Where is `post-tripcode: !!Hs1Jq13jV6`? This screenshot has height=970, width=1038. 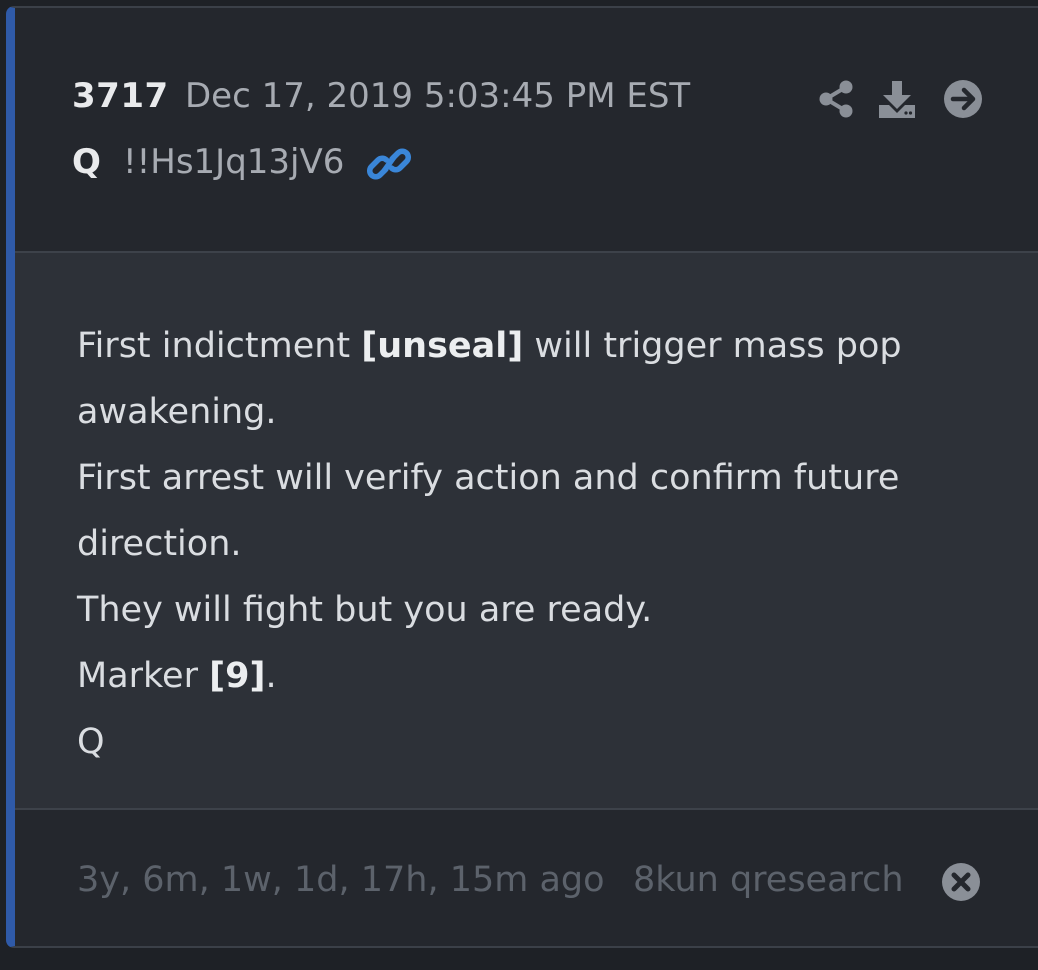 post-tripcode: !!Hs1Jq13jV6 is located at coordinates (234, 162).